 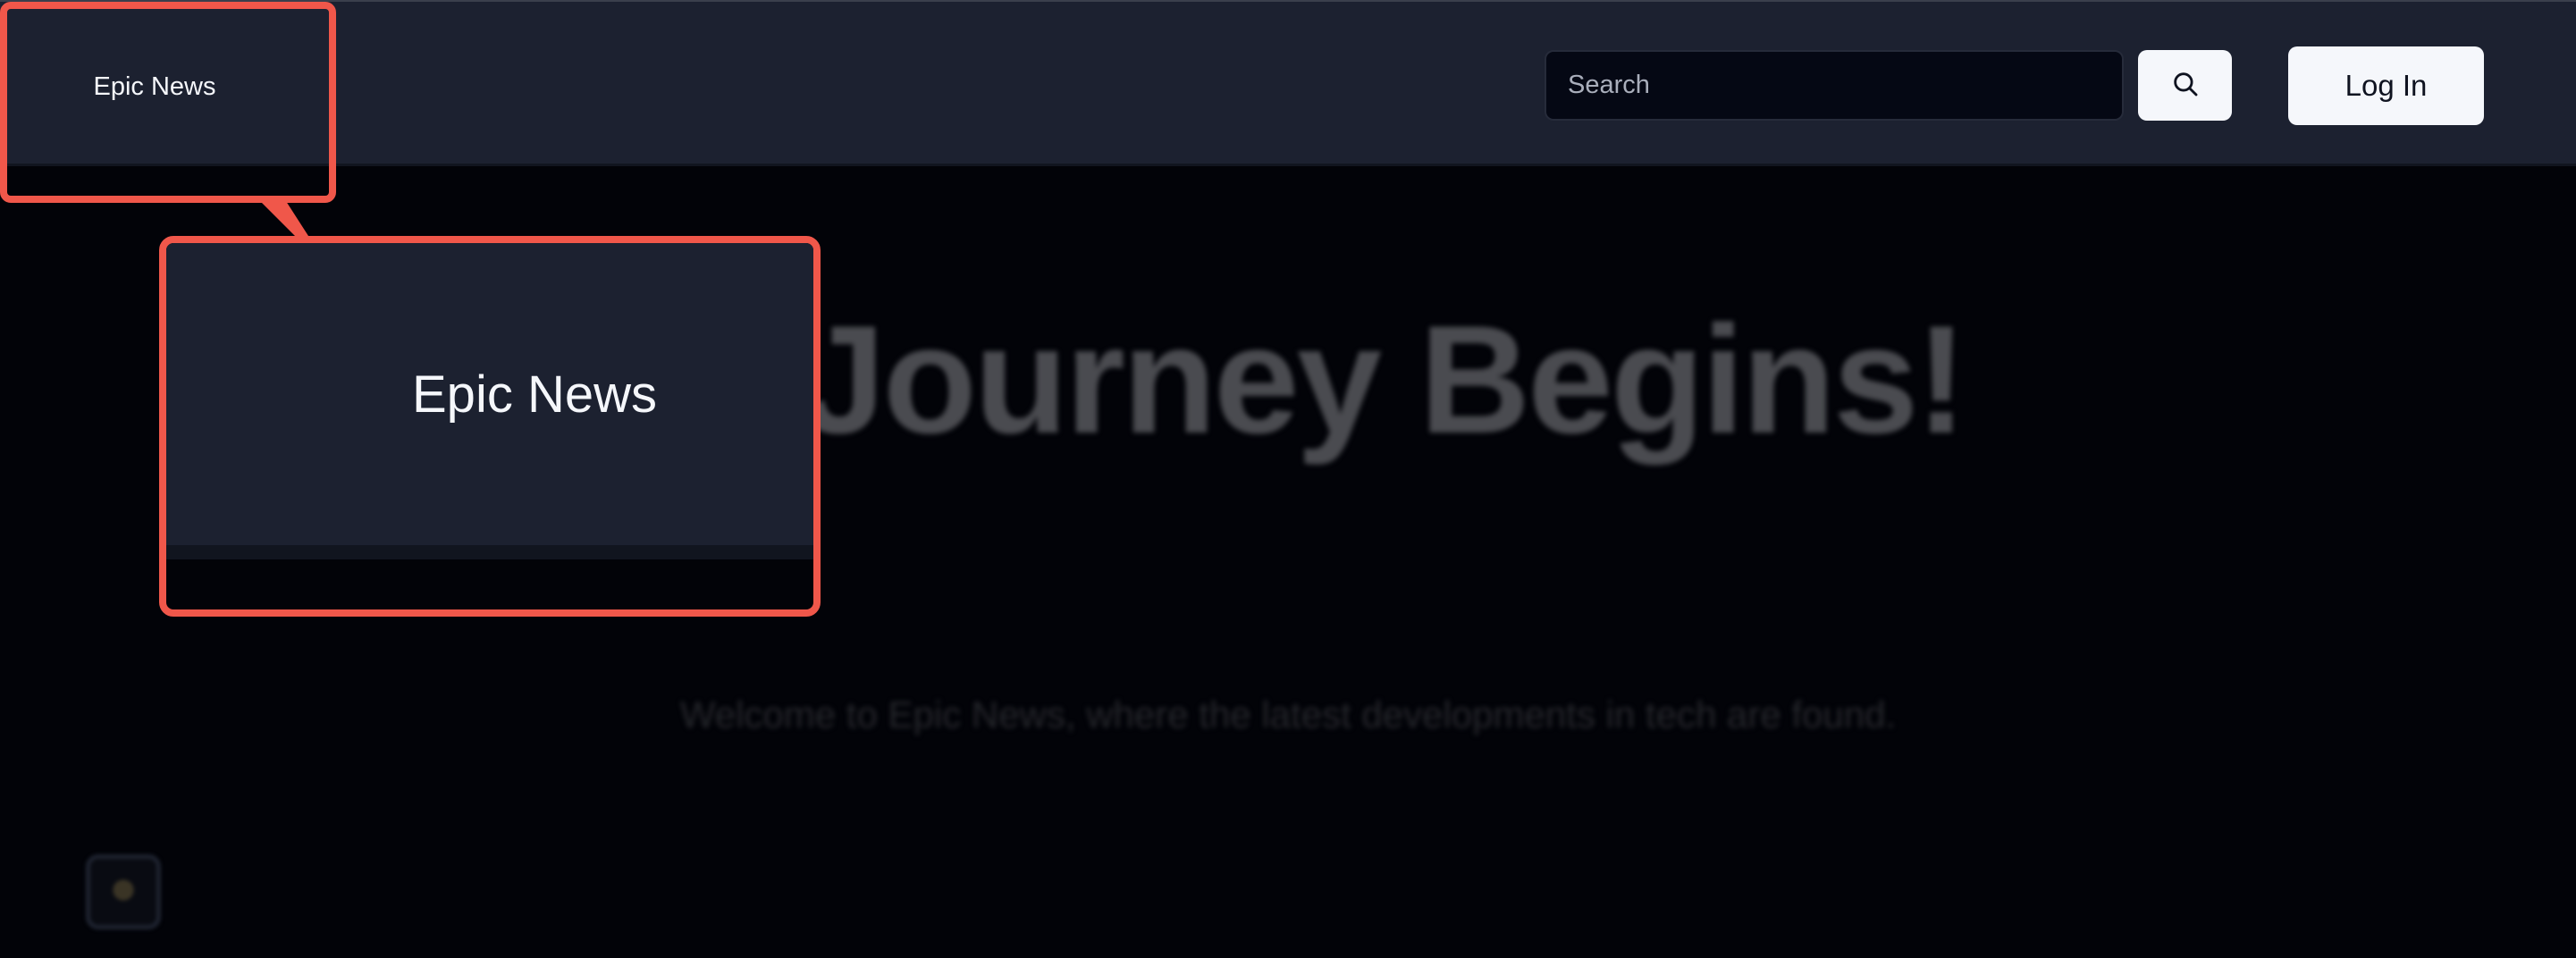 What do you see at coordinates (2386, 85) in the screenshot?
I see `login-button: Log In` at bounding box center [2386, 85].